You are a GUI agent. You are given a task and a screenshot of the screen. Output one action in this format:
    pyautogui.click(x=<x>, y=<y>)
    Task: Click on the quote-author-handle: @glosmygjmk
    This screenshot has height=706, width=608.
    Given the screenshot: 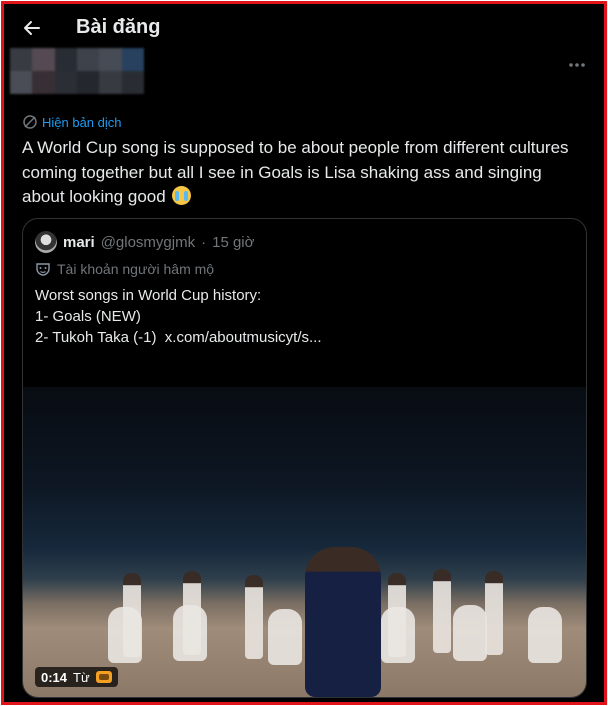 What is the action you would take?
    pyautogui.click(x=148, y=242)
    